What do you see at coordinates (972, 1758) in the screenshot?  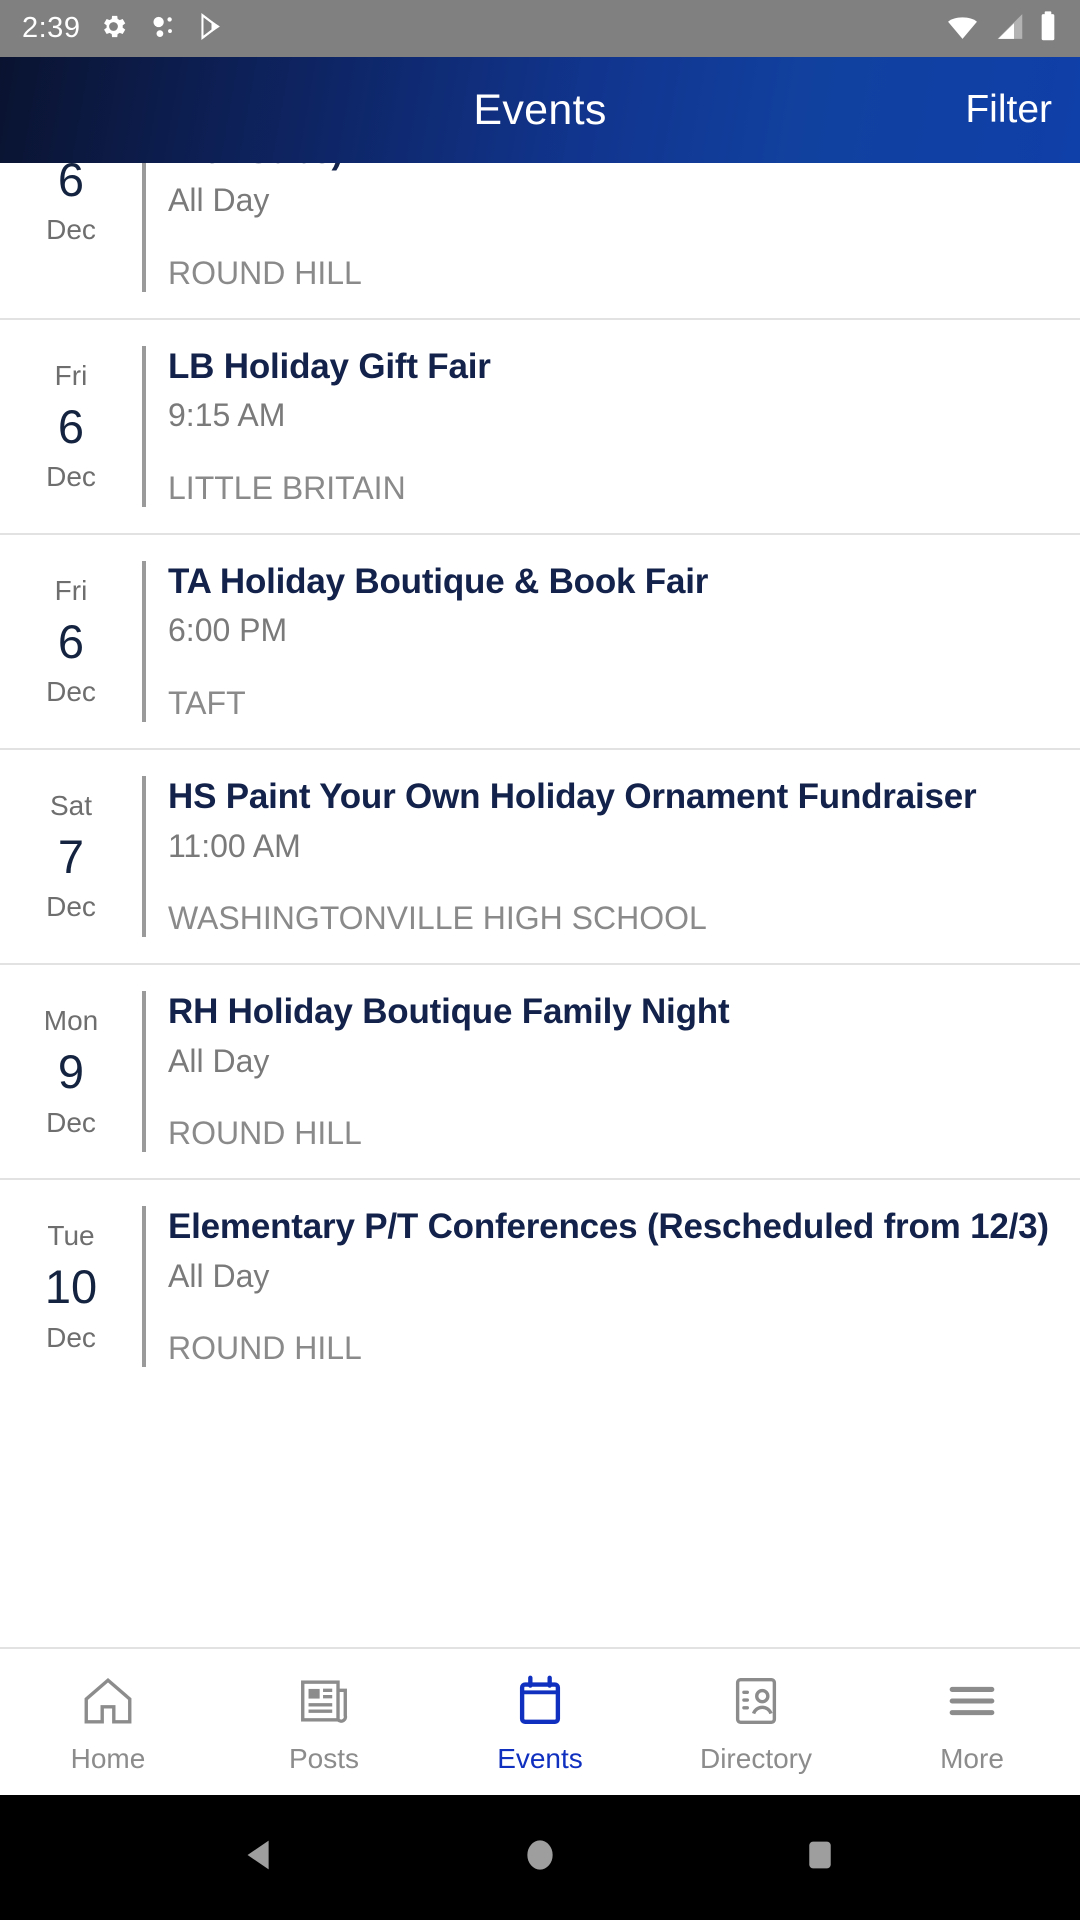 I see `nav-label-more: More` at bounding box center [972, 1758].